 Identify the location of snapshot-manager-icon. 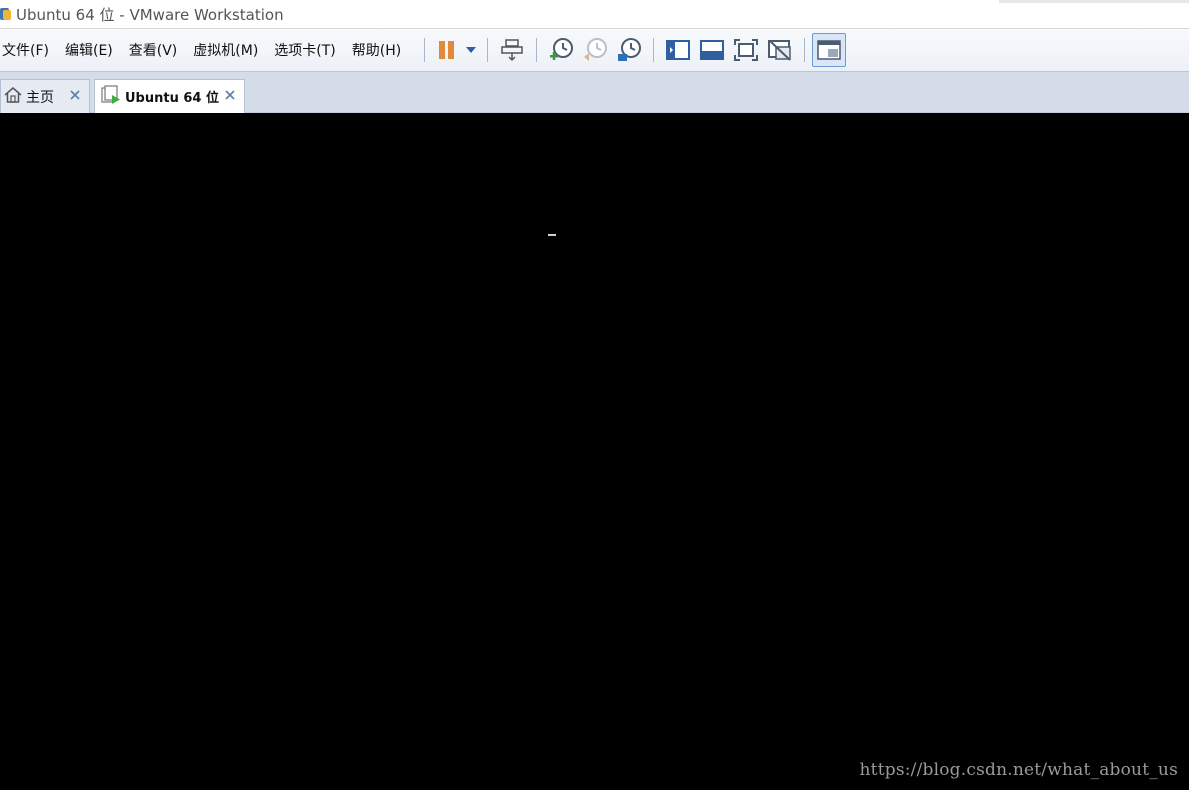
(630, 49).